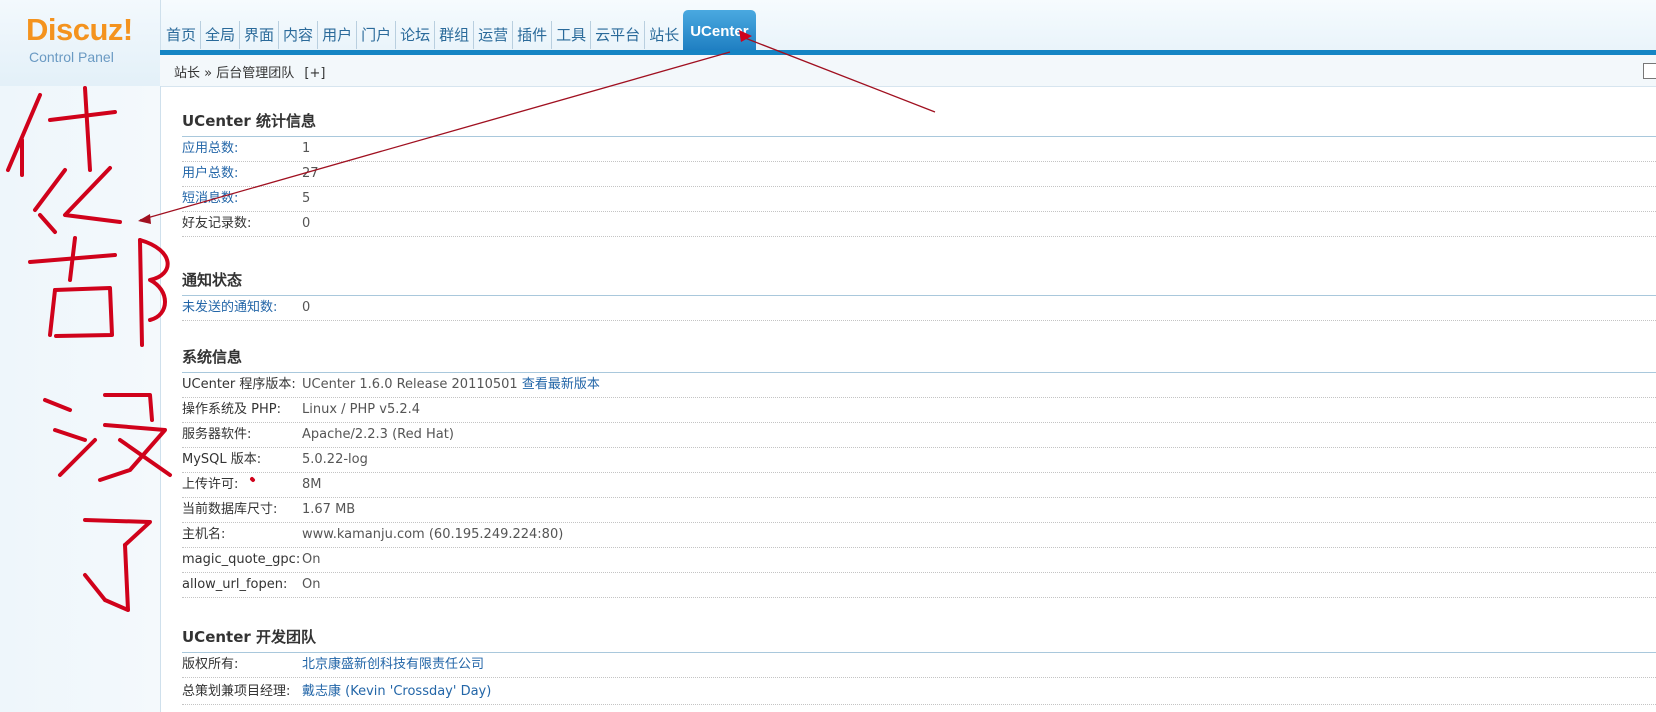 The height and width of the screenshot is (712, 1656). Describe the element at coordinates (919, 585) in the screenshot. I see `system-row-url-fopen: allow_url_fopen: On` at that location.